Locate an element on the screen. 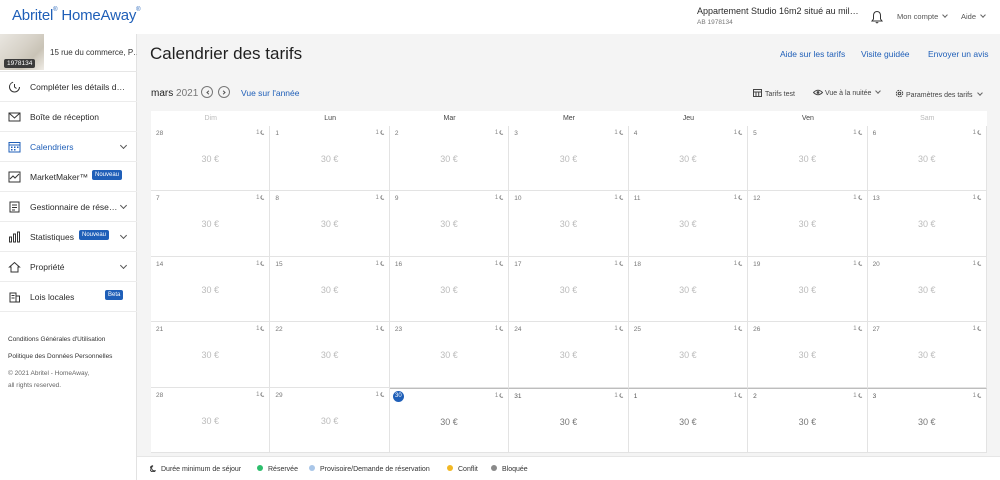  day-number: 14 is located at coordinates (160, 264).